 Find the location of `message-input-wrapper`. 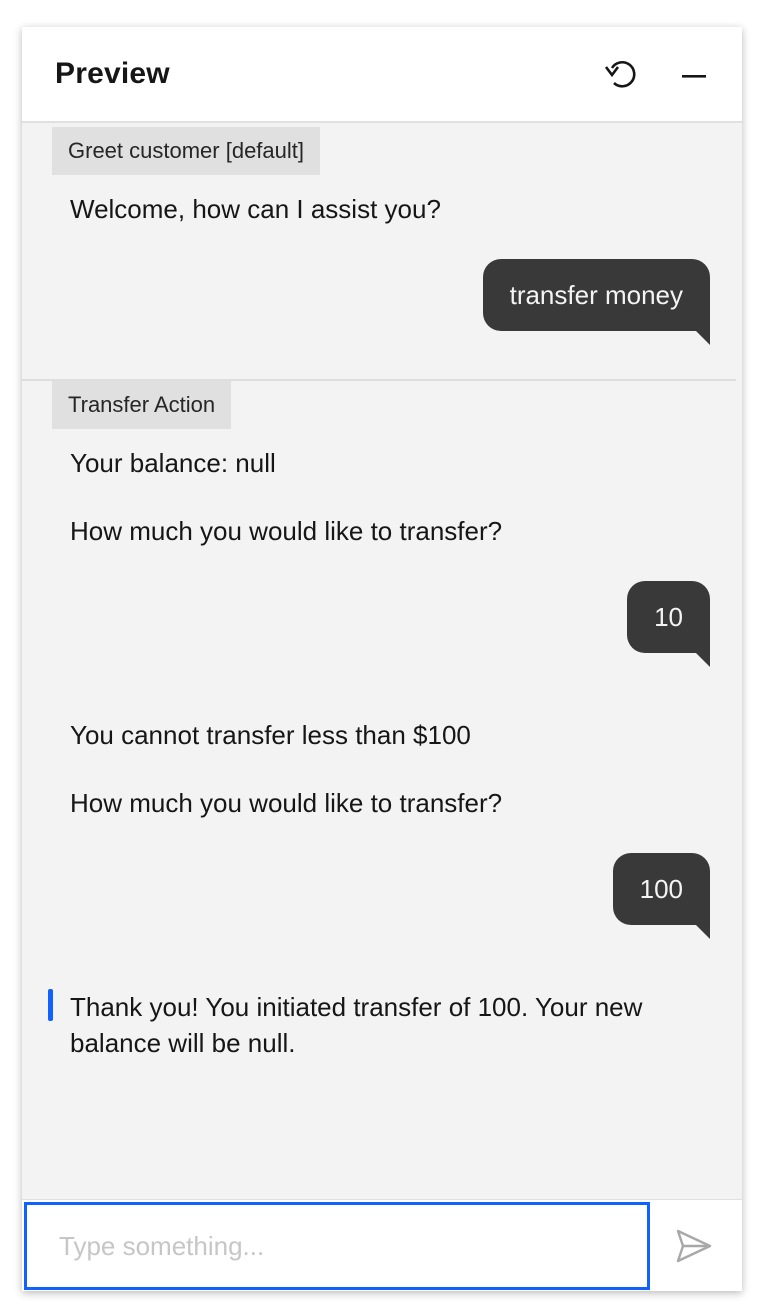

message-input-wrapper is located at coordinates (337, 1246).